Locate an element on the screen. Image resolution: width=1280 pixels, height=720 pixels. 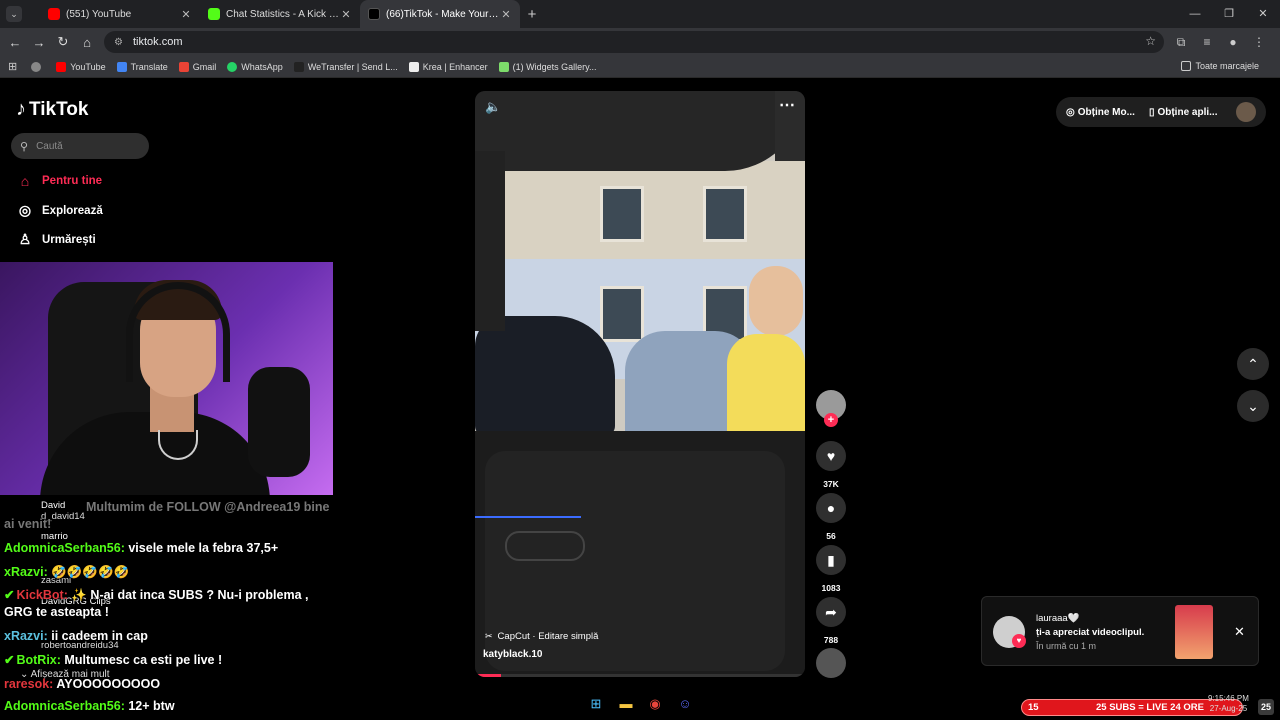
kick-icon is located at coordinates (214, 14).